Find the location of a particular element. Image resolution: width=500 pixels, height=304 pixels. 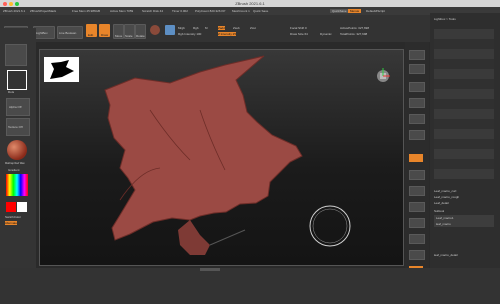

list-item: Leaf_macro1 is located at coordinates (445, 218).